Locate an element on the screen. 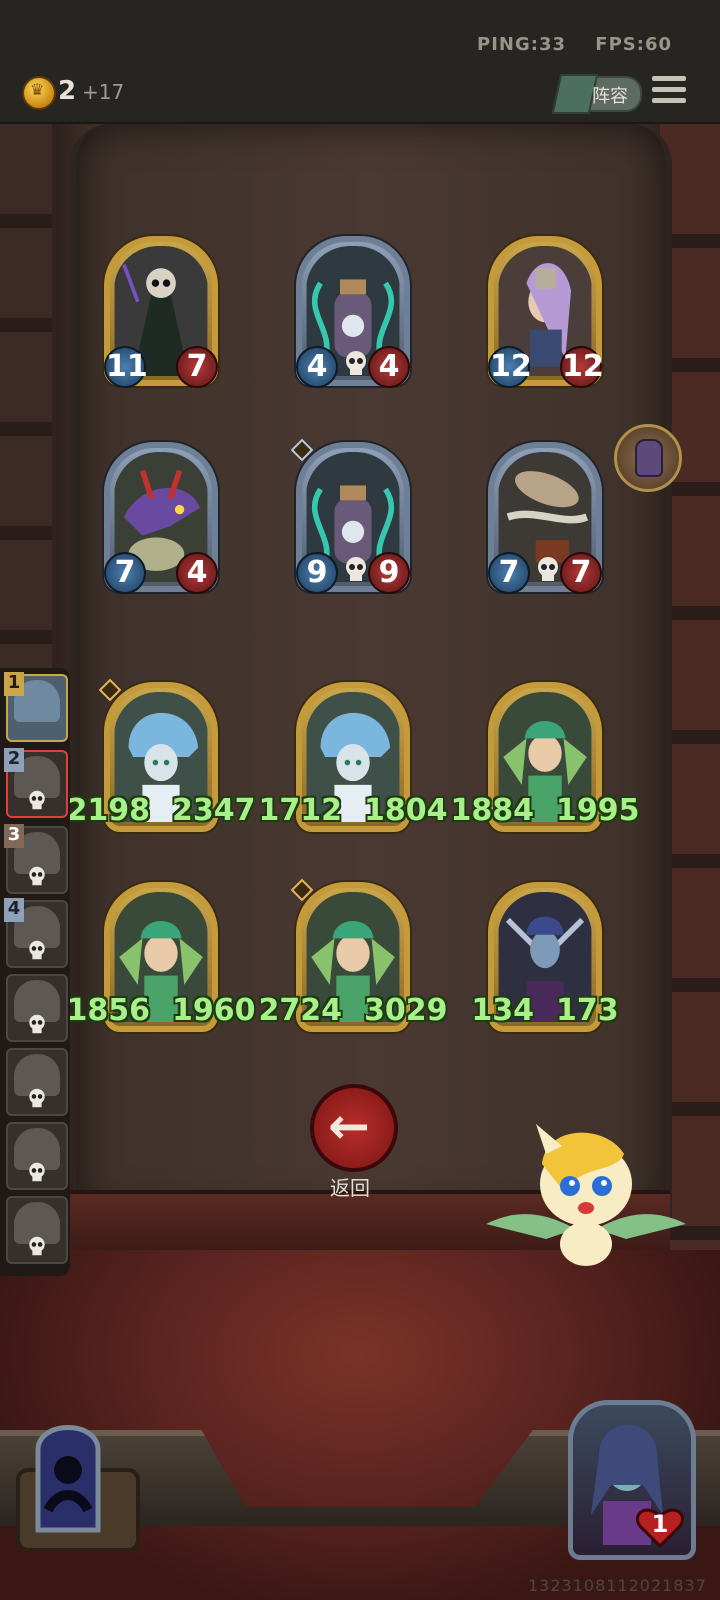 The height and width of the screenshot is (1600, 720). pet-companion is located at coordinates (586, 1199).